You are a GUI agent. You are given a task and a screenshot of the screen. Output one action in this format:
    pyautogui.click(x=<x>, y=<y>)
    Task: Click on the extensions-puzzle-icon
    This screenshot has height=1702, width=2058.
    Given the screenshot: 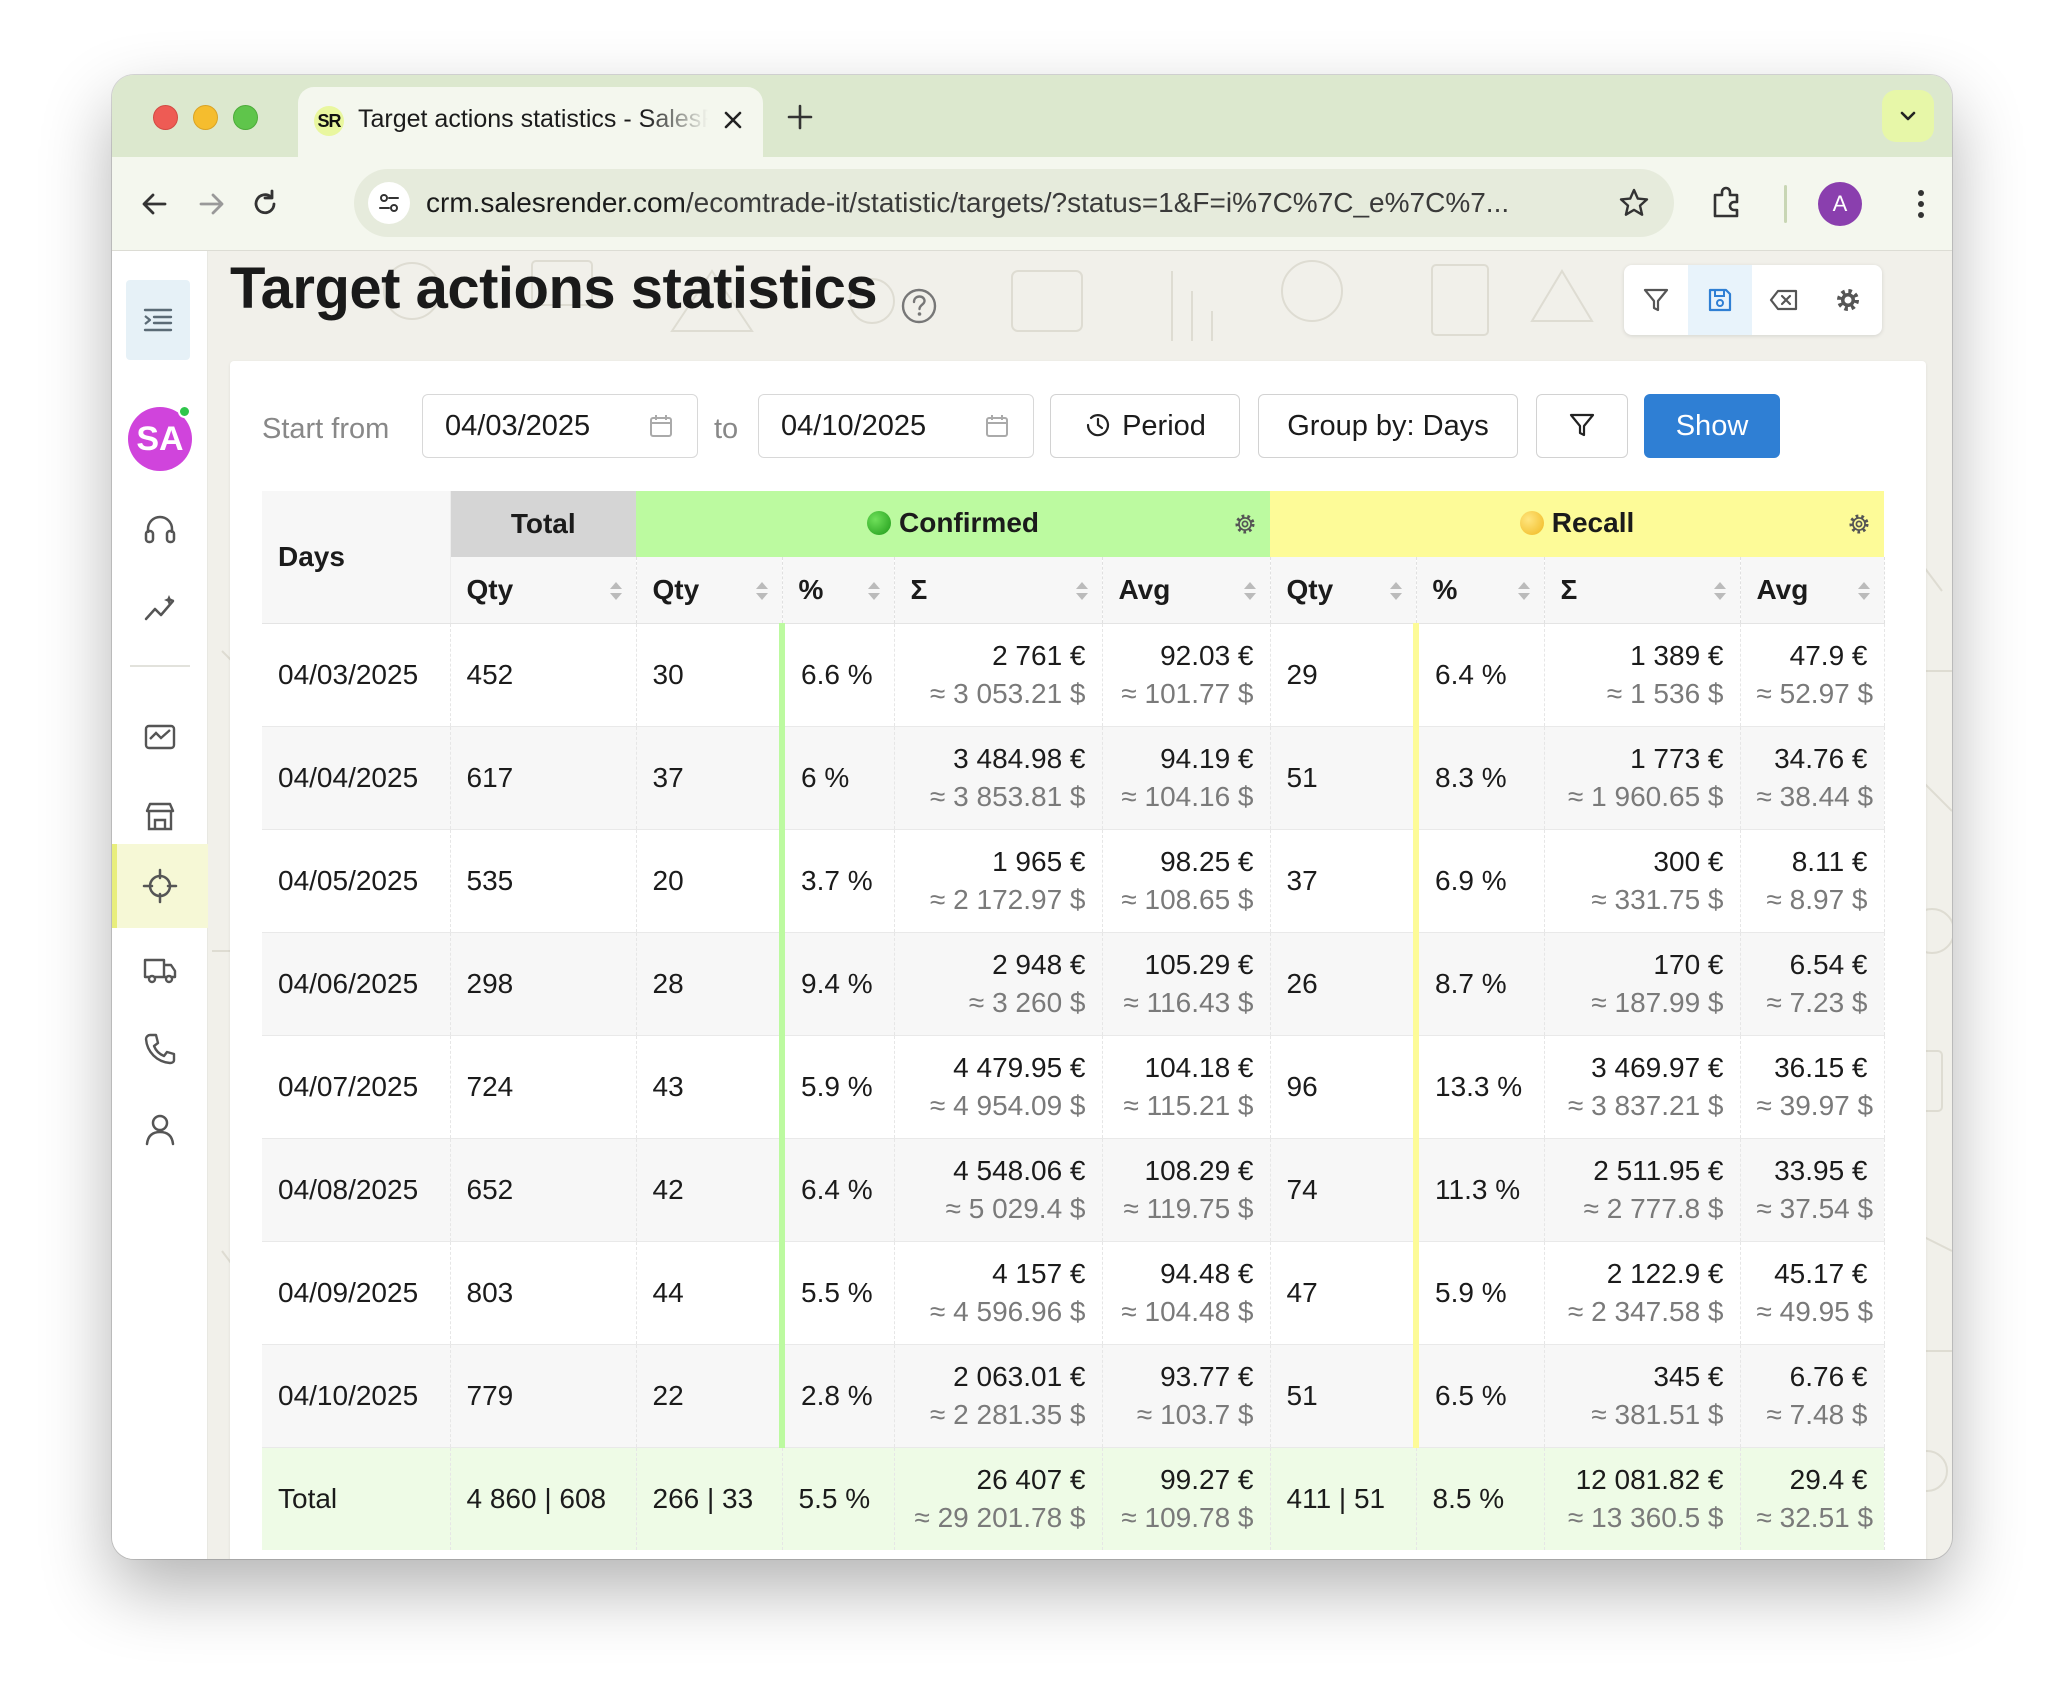 What is the action you would take?
    pyautogui.click(x=1727, y=203)
    